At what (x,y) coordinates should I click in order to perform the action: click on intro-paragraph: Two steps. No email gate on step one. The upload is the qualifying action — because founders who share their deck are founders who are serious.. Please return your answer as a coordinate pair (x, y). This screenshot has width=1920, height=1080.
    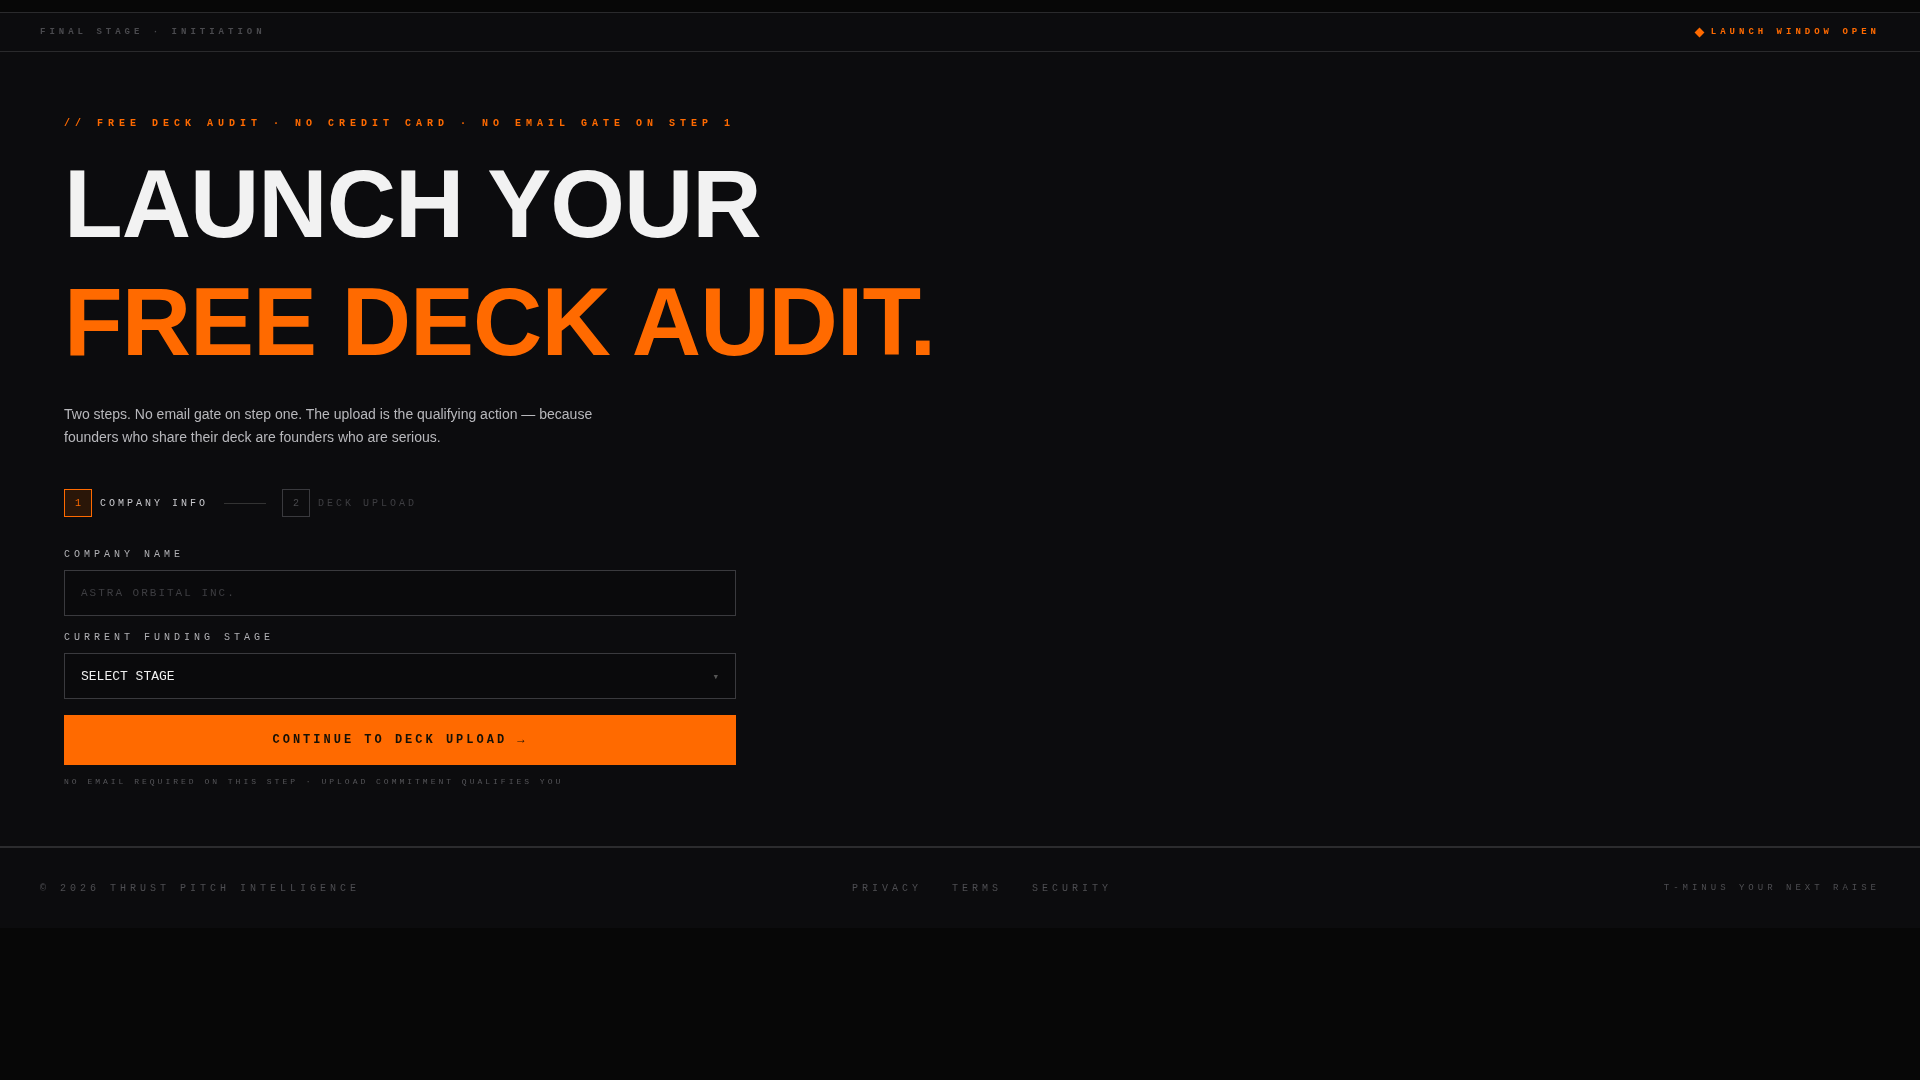
    Looking at the image, I should click on (329, 426).